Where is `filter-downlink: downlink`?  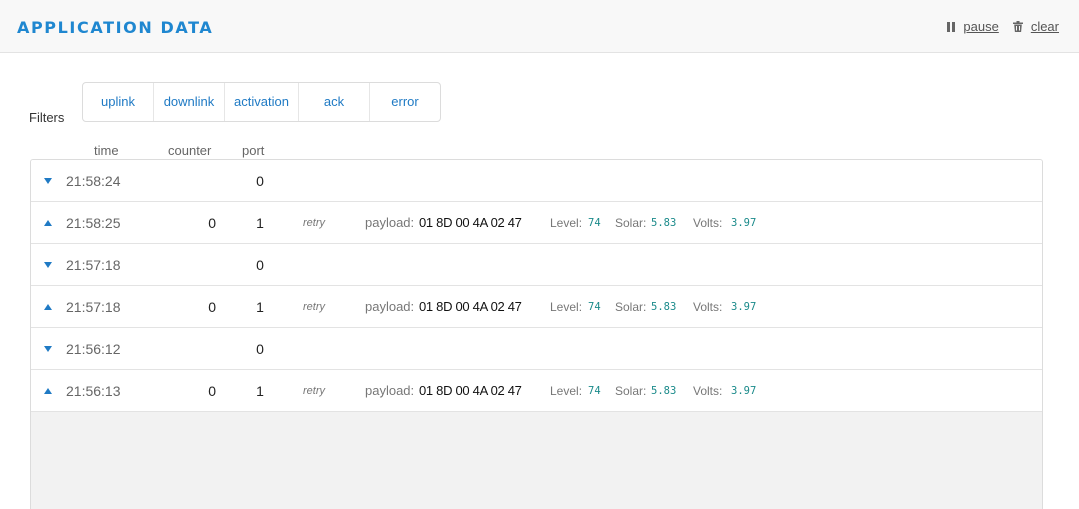
filter-downlink: downlink is located at coordinates (189, 102).